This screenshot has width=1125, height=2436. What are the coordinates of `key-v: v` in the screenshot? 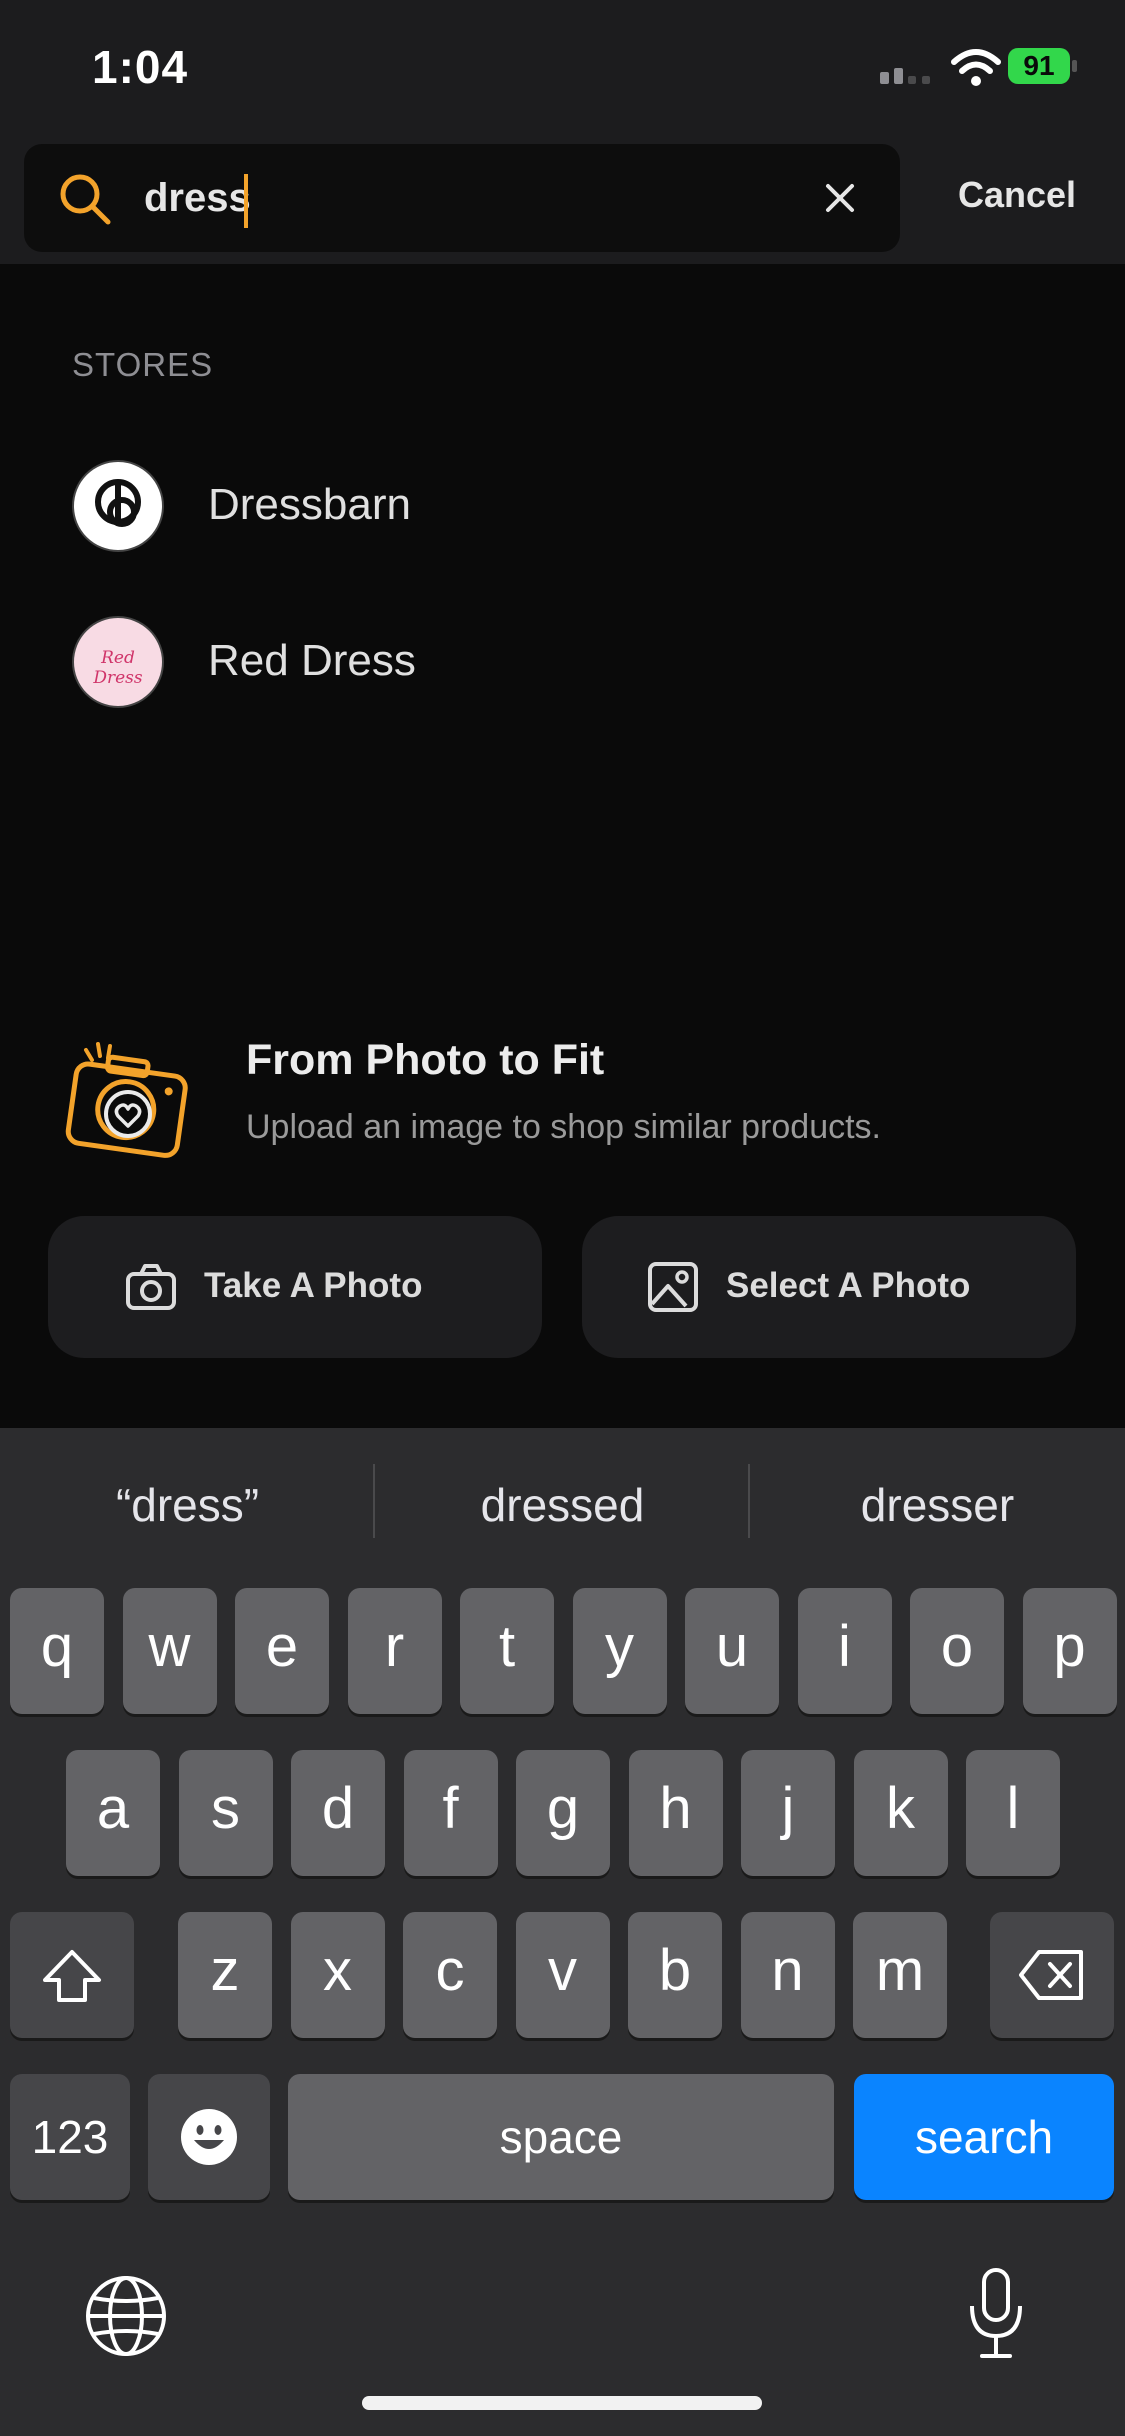 It's located at (562, 1975).